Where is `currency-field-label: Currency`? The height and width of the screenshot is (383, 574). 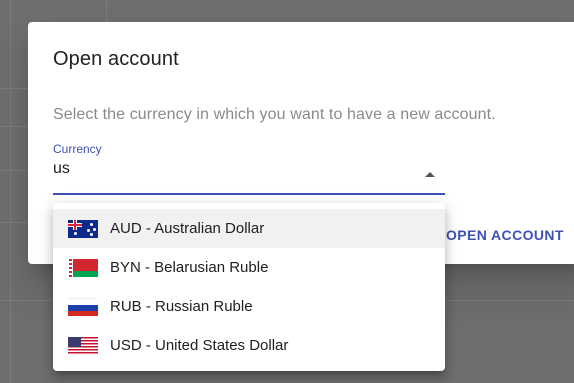 currency-field-label: Currency is located at coordinates (77, 149).